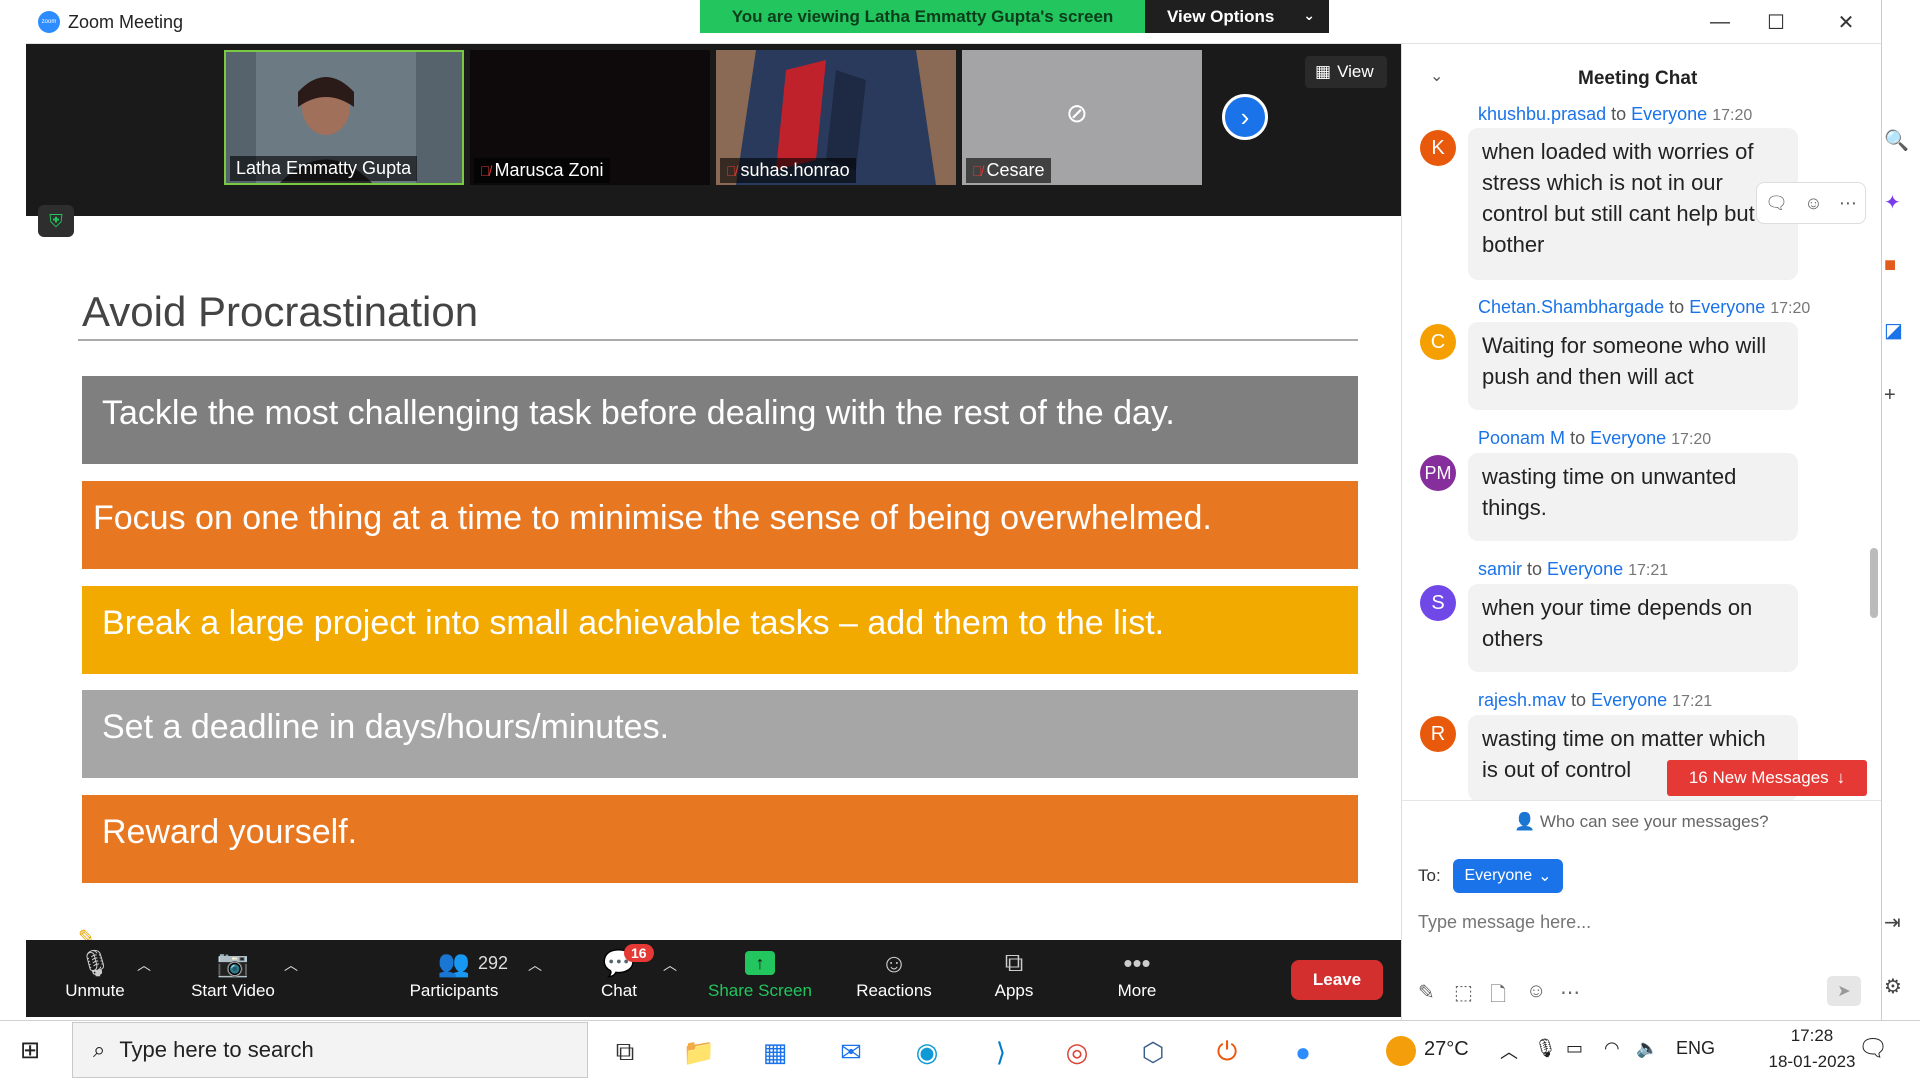  I want to click on chat-button: 💬 Chat, so click(619, 980).